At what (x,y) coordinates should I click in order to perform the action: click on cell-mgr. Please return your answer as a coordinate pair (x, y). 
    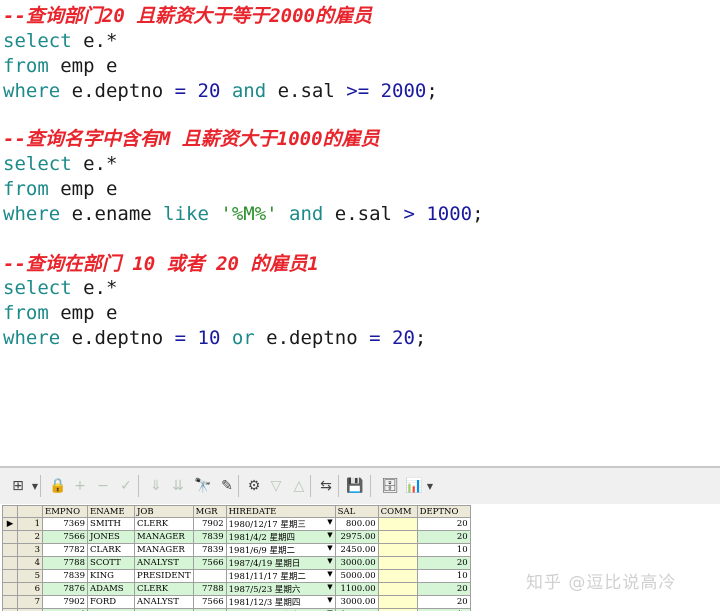
    Looking at the image, I should click on (209, 576).